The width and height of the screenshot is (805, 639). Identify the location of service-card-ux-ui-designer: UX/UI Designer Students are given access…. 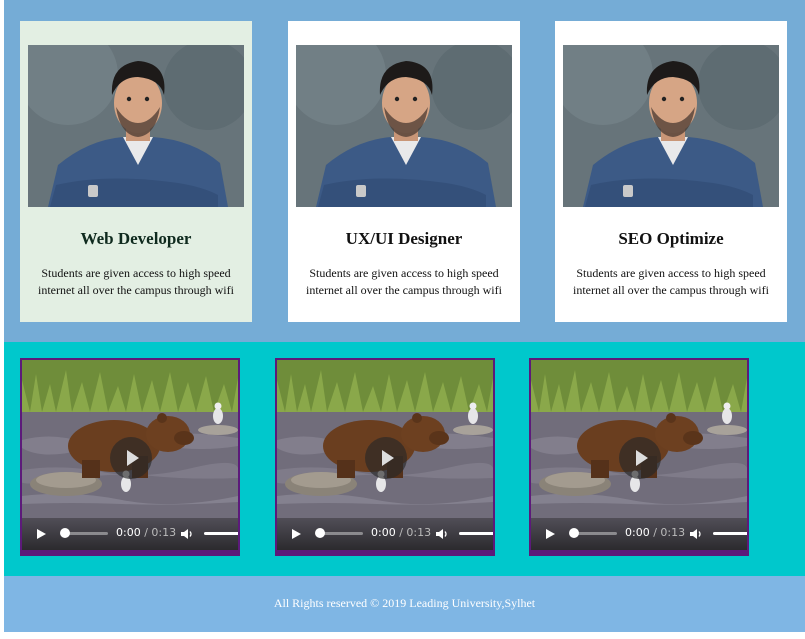
(404, 171).